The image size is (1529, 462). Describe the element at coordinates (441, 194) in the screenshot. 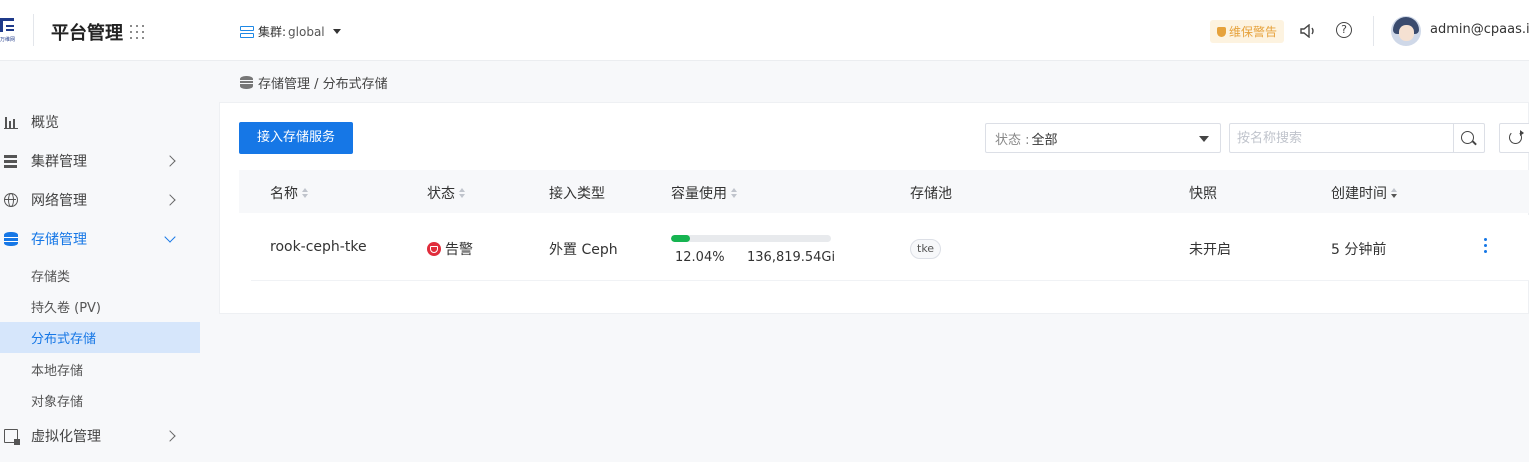

I see `column-header-label: 状态` at that location.